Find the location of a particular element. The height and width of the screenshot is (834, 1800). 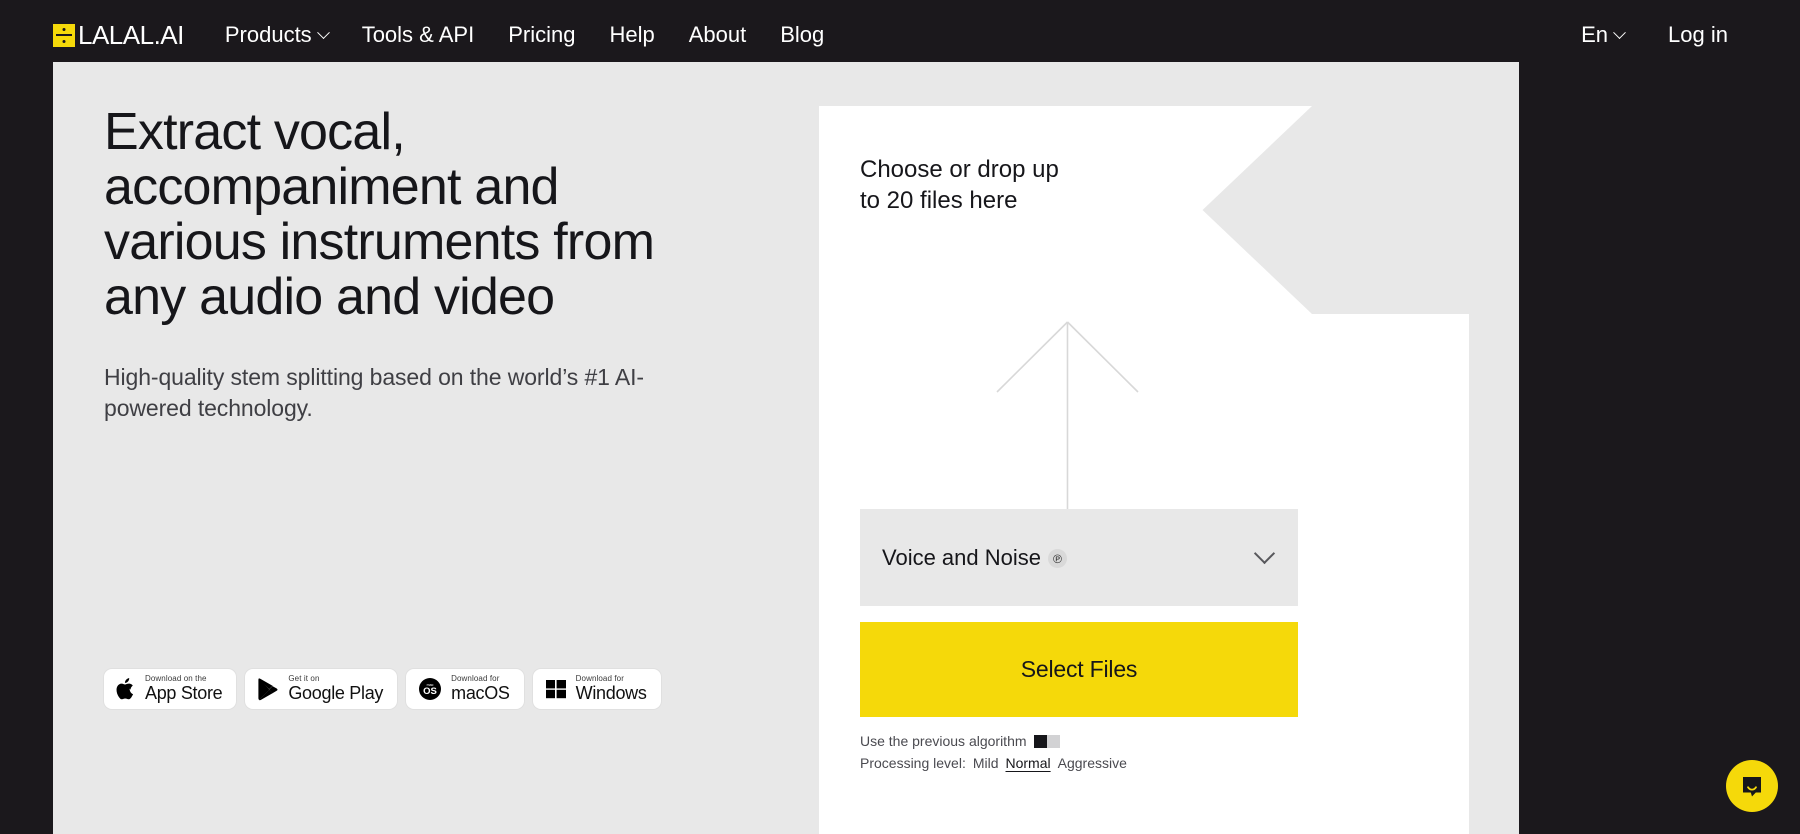

macos-button: OS mac Download for macOS is located at coordinates (465, 689).